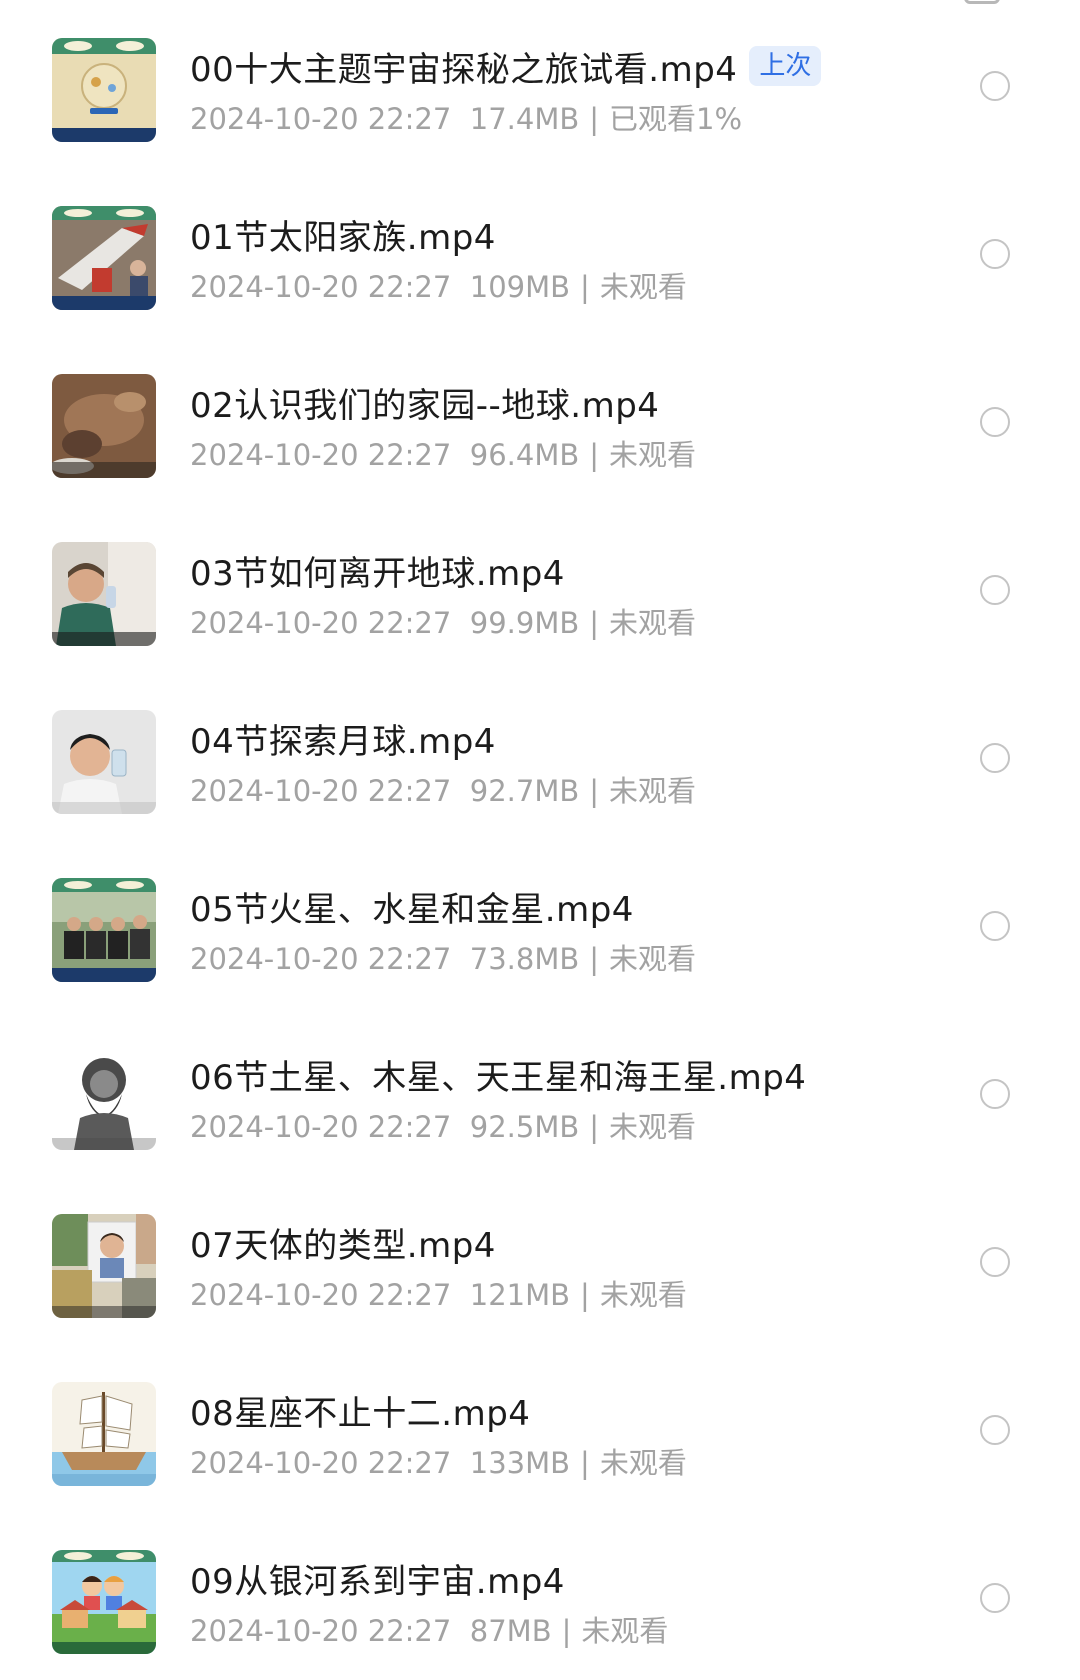 This screenshot has width=1080, height=1680. Describe the element at coordinates (785, 66) in the screenshot. I see `last-played-badge: 上次` at that location.